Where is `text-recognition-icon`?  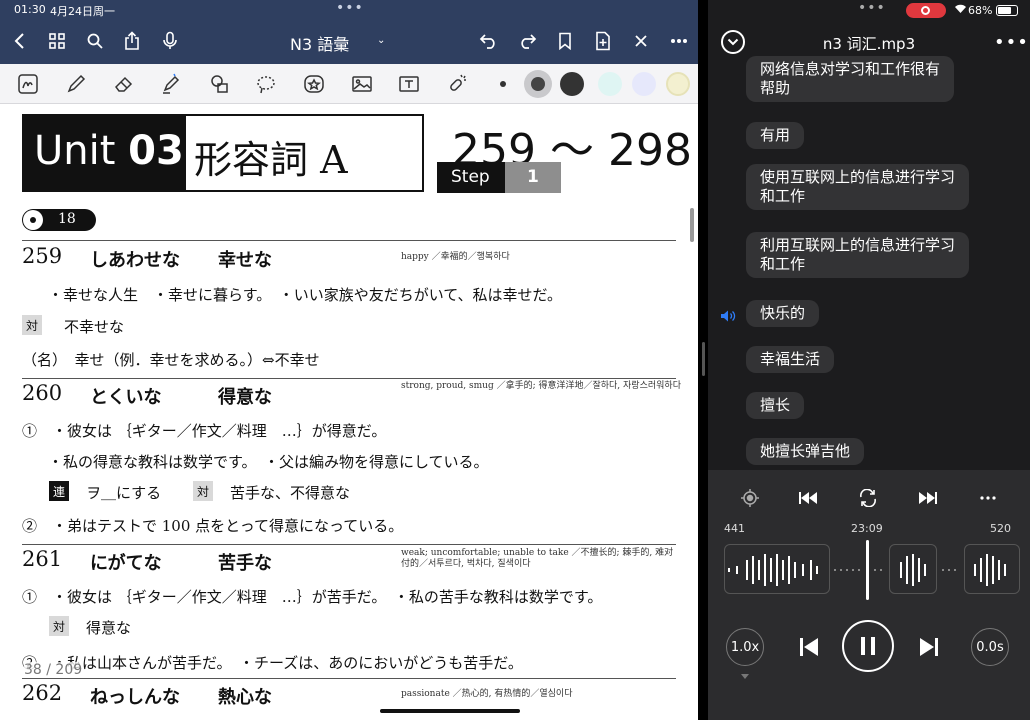 text-recognition-icon is located at coordinates (28, 84).